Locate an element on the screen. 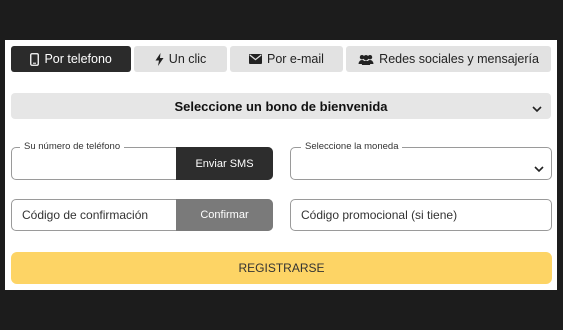 The image size is (563, 330). envelope-icon is located at coordinates (255, 59).